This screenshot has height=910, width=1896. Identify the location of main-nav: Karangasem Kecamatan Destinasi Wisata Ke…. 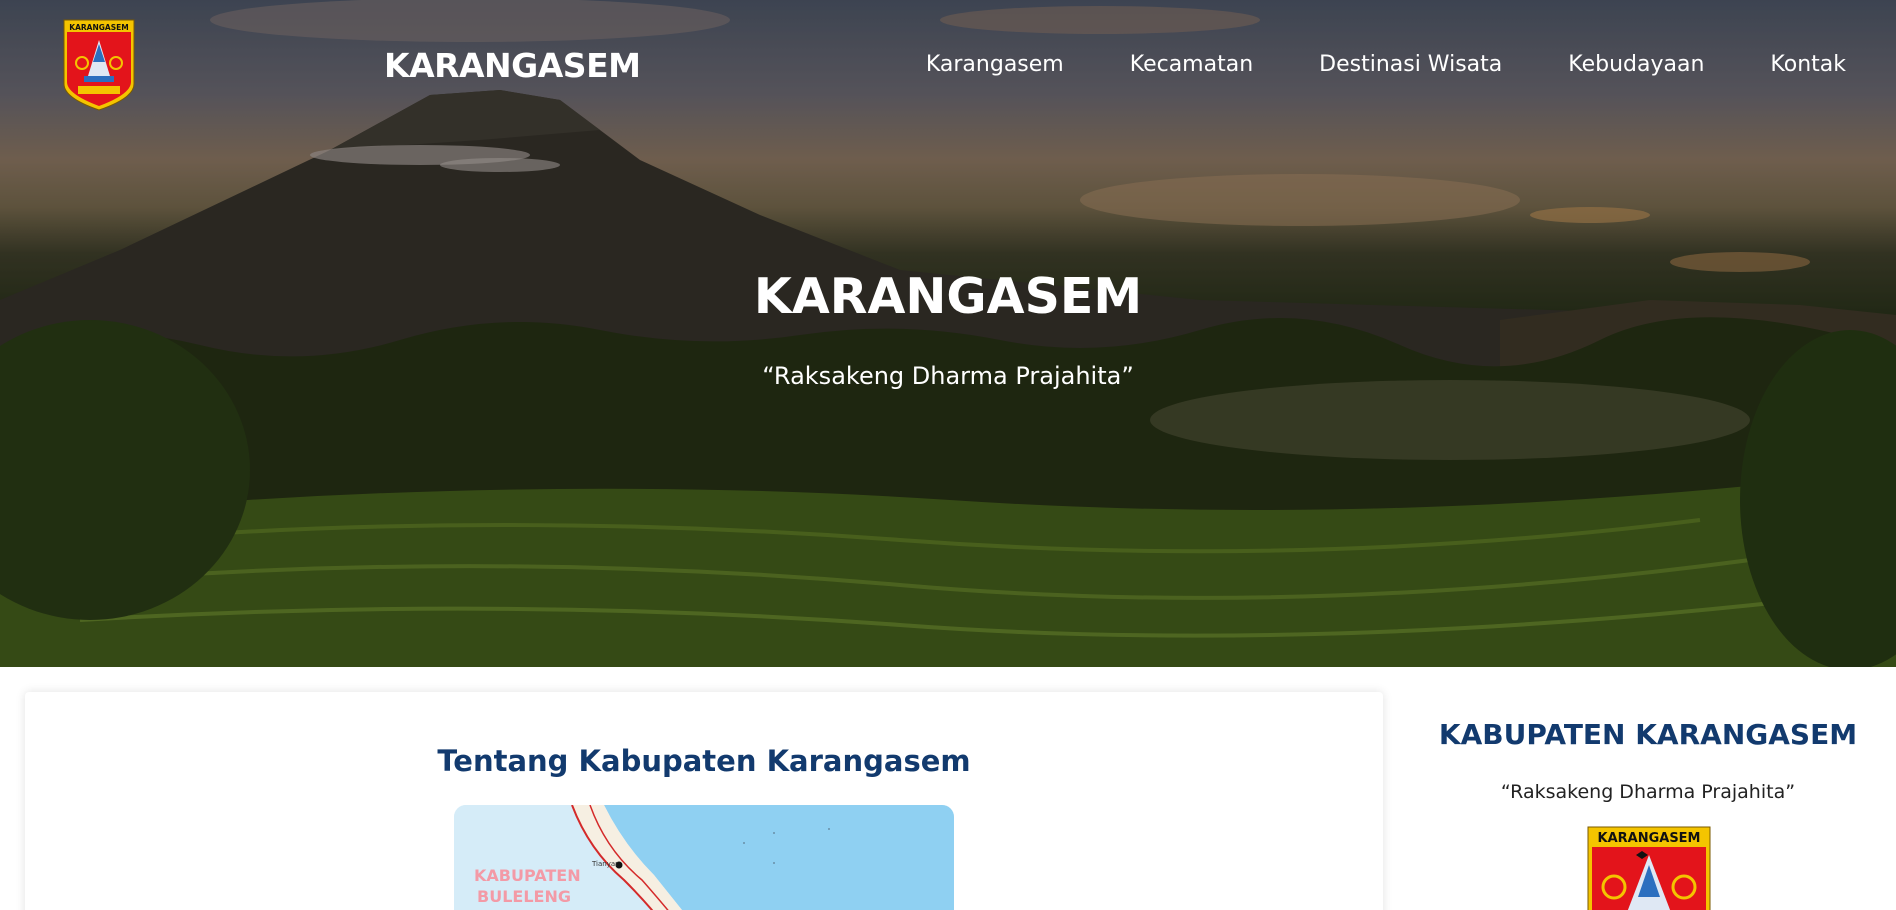
(1353, 64).